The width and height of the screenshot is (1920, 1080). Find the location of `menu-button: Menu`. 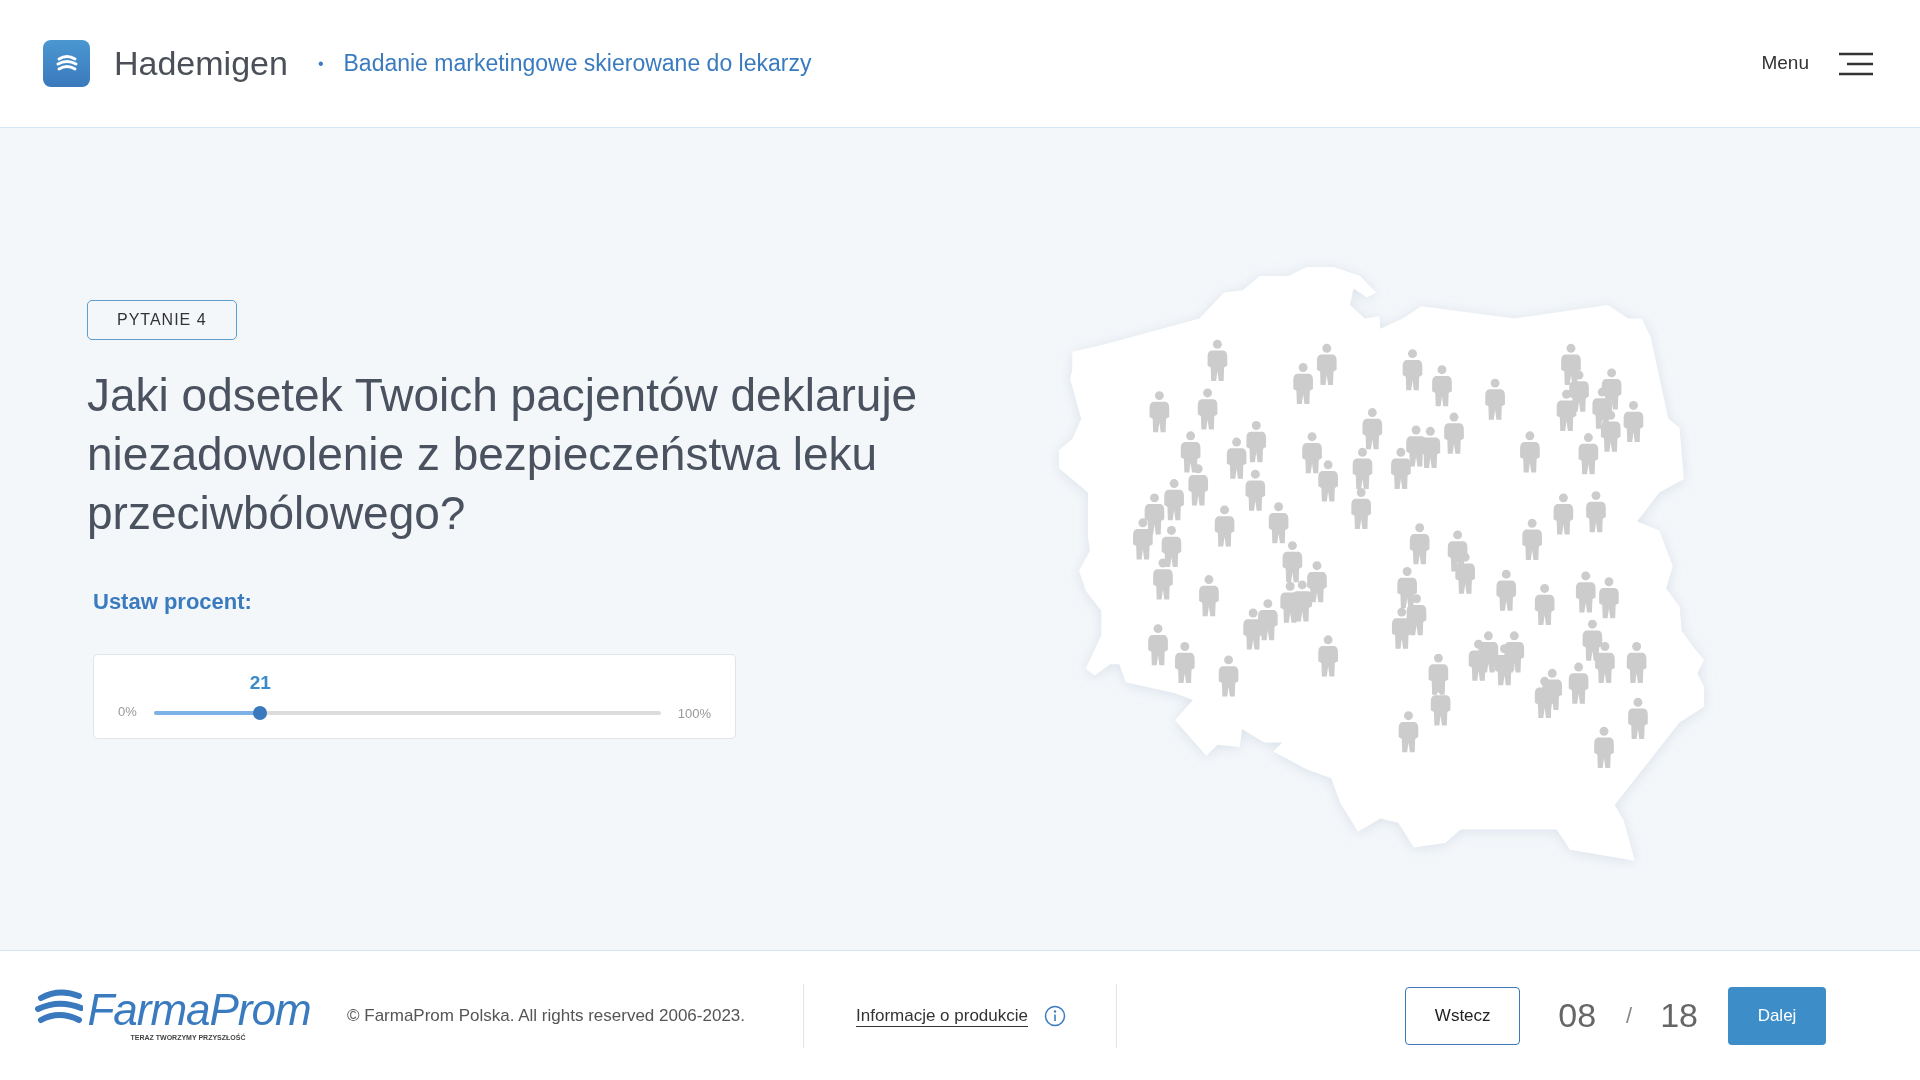

menu-button: Menu is located at coordinates (1817, 63).